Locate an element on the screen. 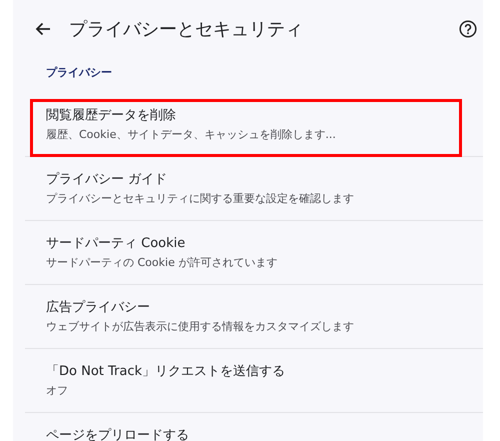 The height and width of the screenshot is (441, 500). item-title: 閲覧履歴データを削除 is located at coordinates (111, 116).